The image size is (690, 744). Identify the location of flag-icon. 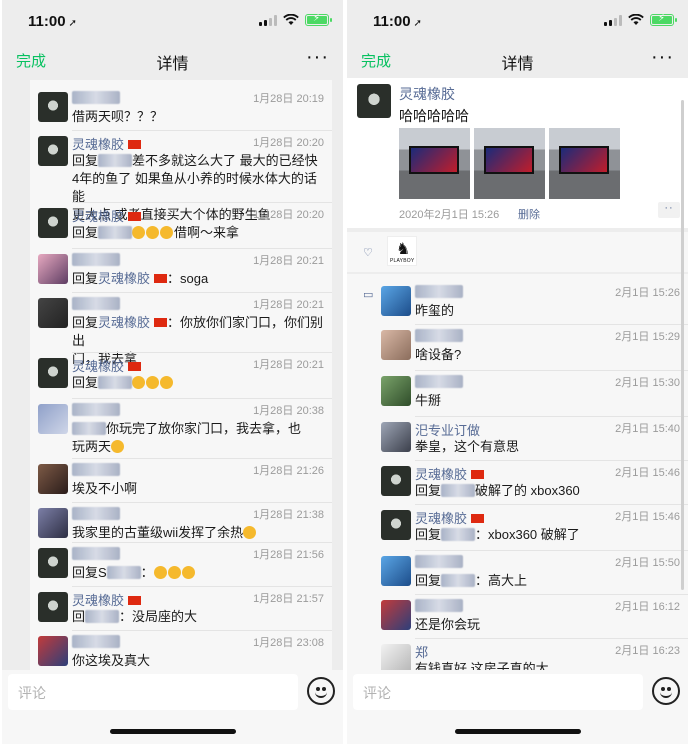
(135, 366).